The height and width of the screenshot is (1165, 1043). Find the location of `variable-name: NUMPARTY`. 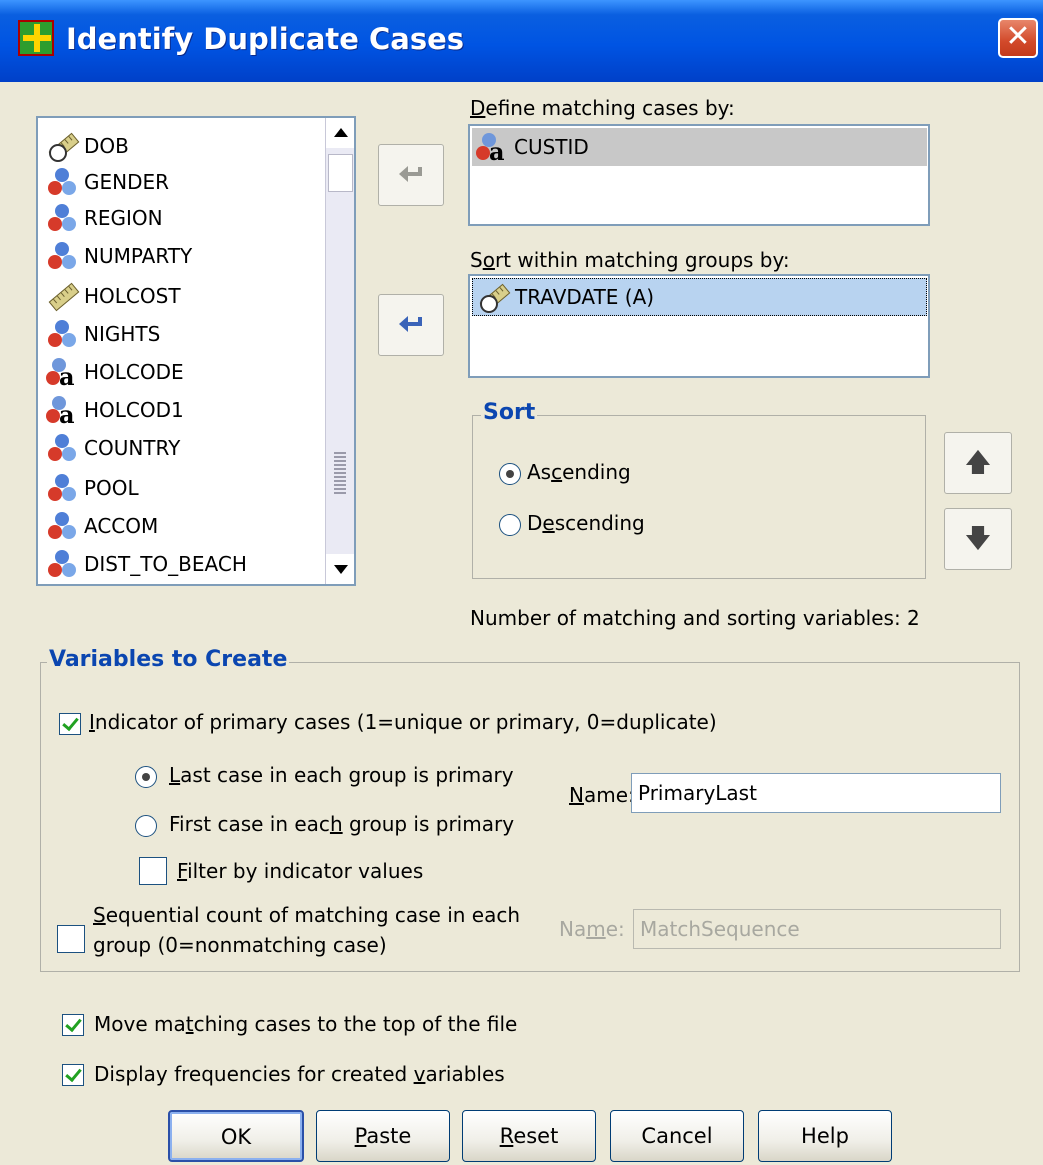

variable-name: NUMPARTY is located at coordinates (138, 256).